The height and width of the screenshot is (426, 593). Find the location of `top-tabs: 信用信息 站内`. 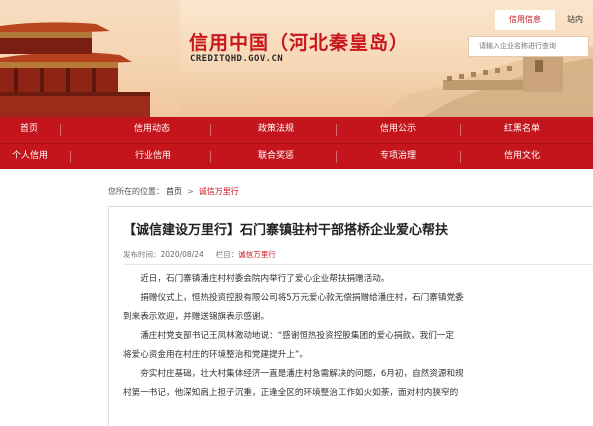

top-tabs: 信用信息 站内 is located at coordinates (544, 20).